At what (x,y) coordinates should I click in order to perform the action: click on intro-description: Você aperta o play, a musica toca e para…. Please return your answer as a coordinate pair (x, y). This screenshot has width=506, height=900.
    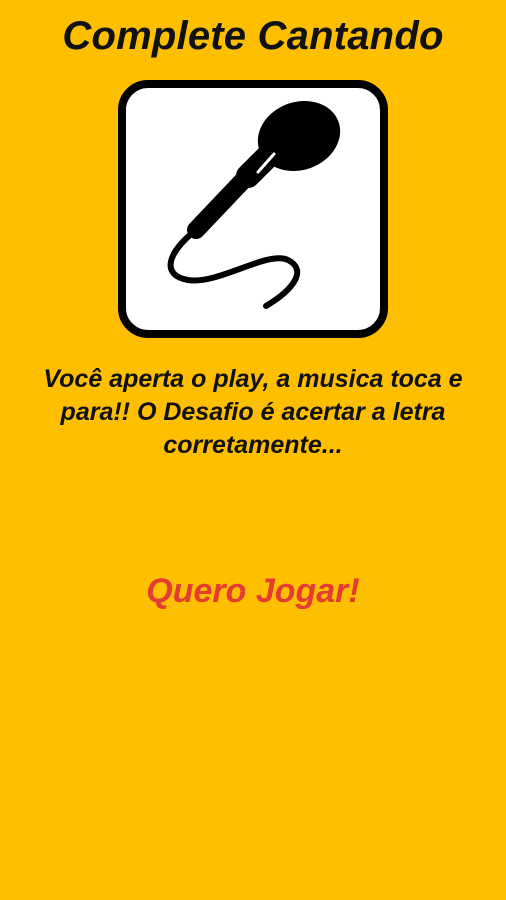
    Looking at the image, I should click on (253, 412).